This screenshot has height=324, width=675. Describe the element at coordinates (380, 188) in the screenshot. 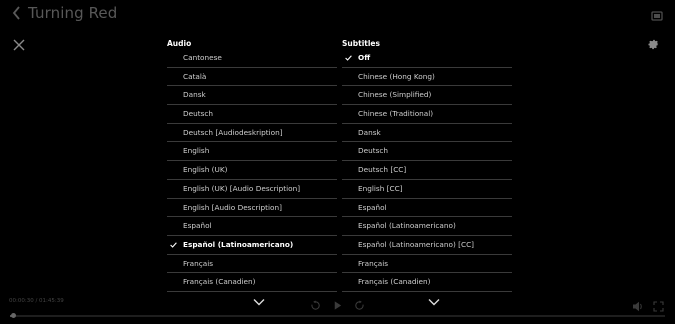

I see `subtitle-option-label: English [CC]` at that location.